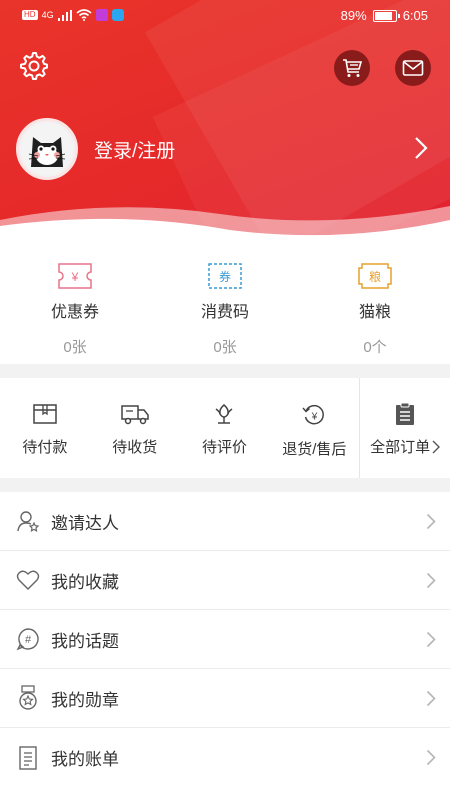 Image resolution: width=450 pixels, height=800 pixels. What do you see at coordinates (45, 414) in the screenshot?
I see `wallet-icon` at bounding box center [45, 414].